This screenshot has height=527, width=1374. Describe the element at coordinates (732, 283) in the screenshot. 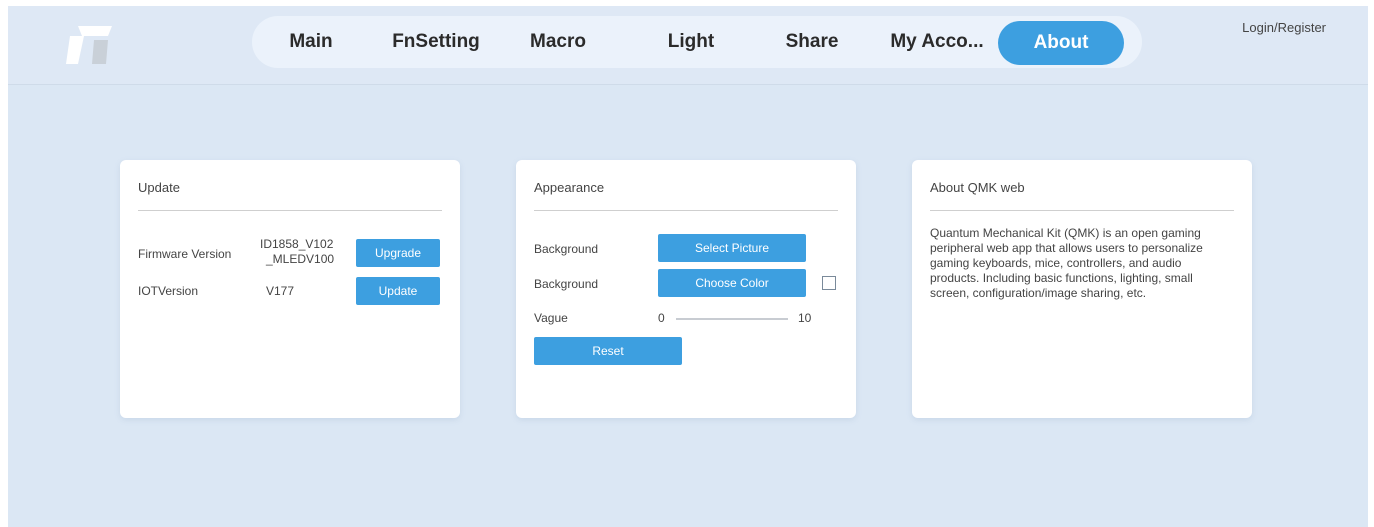

I see `choose-color-button: Choose Color` at that location.